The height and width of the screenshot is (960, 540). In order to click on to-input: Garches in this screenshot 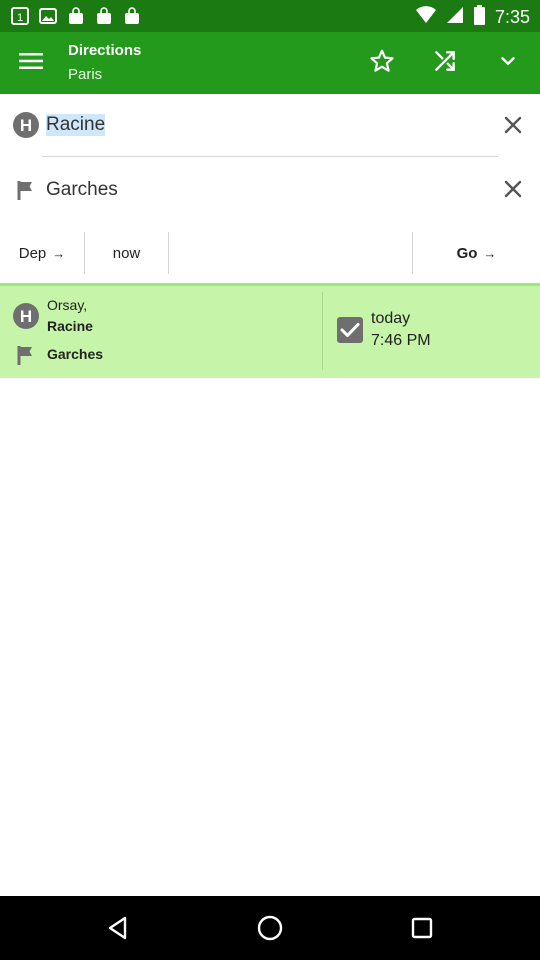, I will do `click(82, 190)`.